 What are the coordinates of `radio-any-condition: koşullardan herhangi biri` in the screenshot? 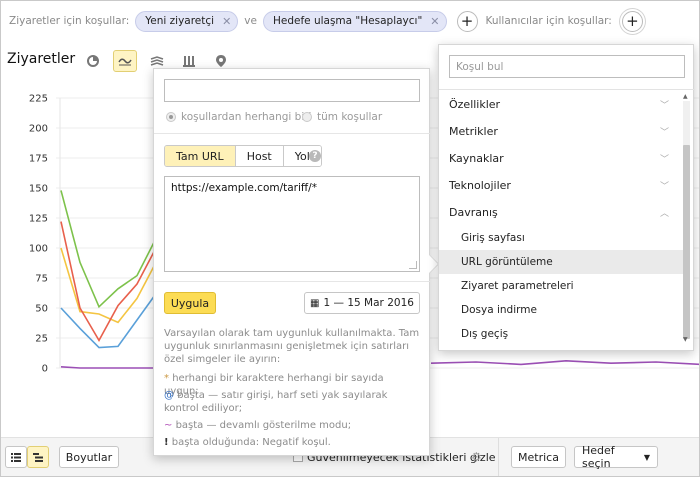 It's located at (238, 117).